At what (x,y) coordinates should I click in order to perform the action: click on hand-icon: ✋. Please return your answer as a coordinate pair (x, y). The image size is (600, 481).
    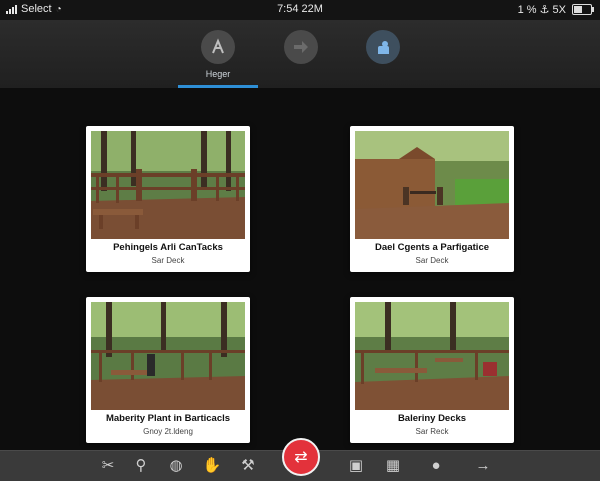
    Looking at the image, I should click on (212, 466).